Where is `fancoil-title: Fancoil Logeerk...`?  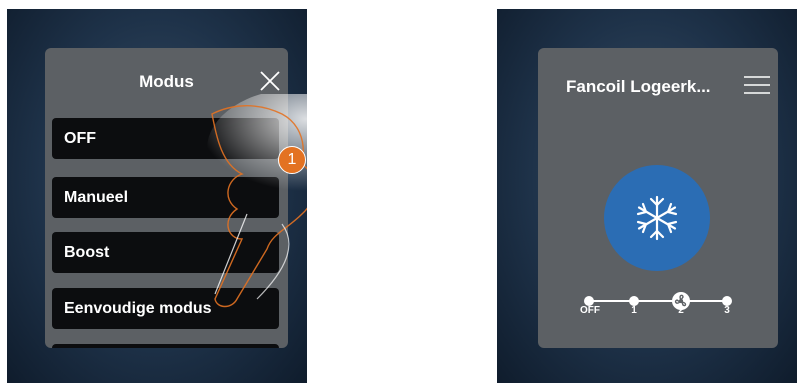
fancoil-title: Fancoil Logeerk... is located at coordinates (638, 86).